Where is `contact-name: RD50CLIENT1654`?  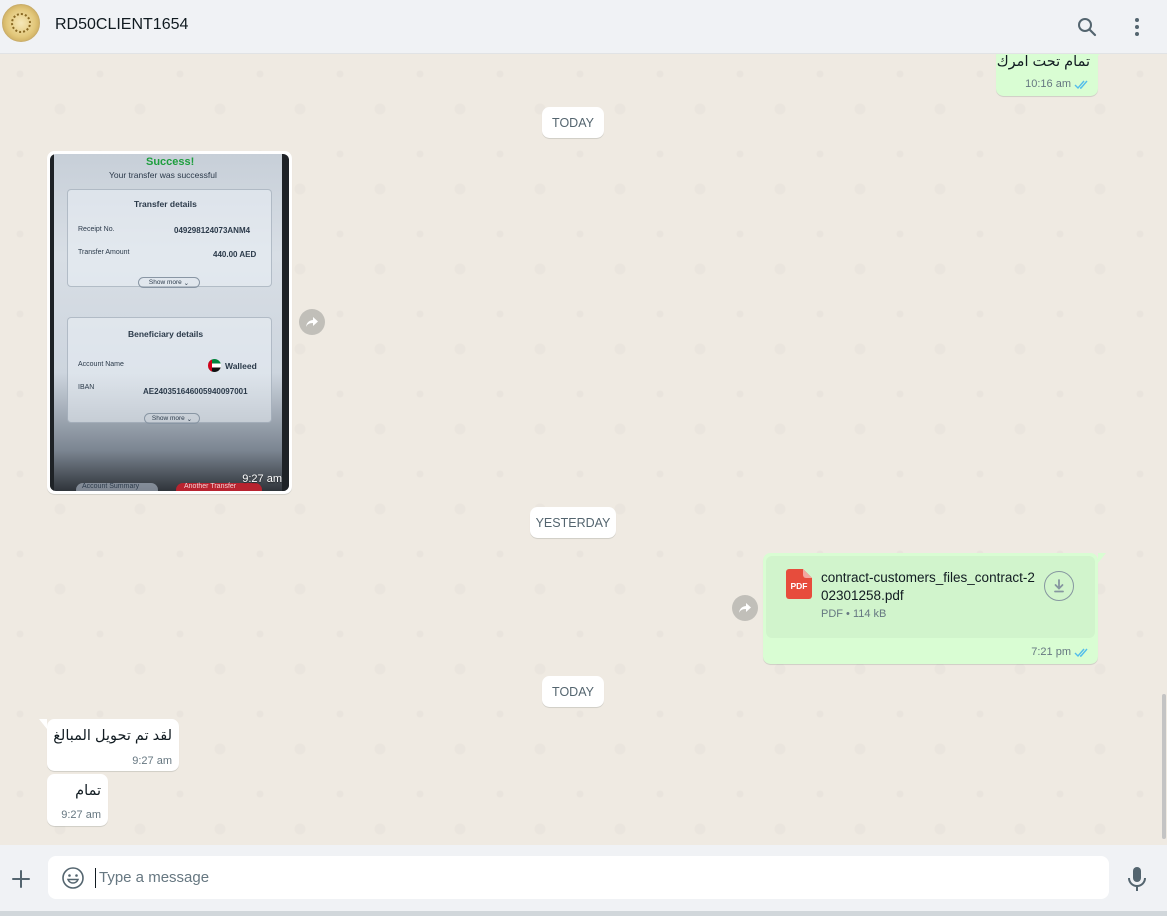
contact-name: RD50CLIENT1654 is located at coordinates (121, 25).